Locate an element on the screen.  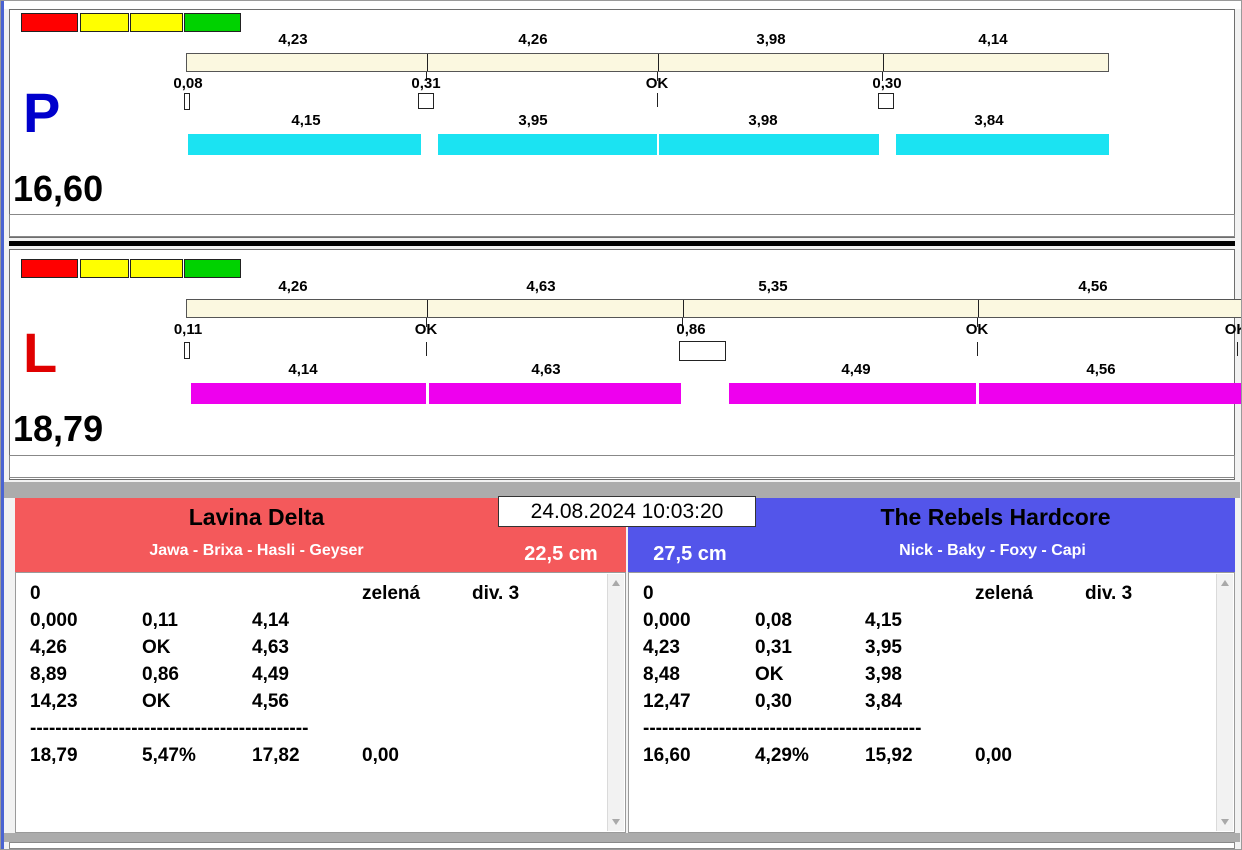
lane-l-change-4: OK is located at coordinates (977, 329).